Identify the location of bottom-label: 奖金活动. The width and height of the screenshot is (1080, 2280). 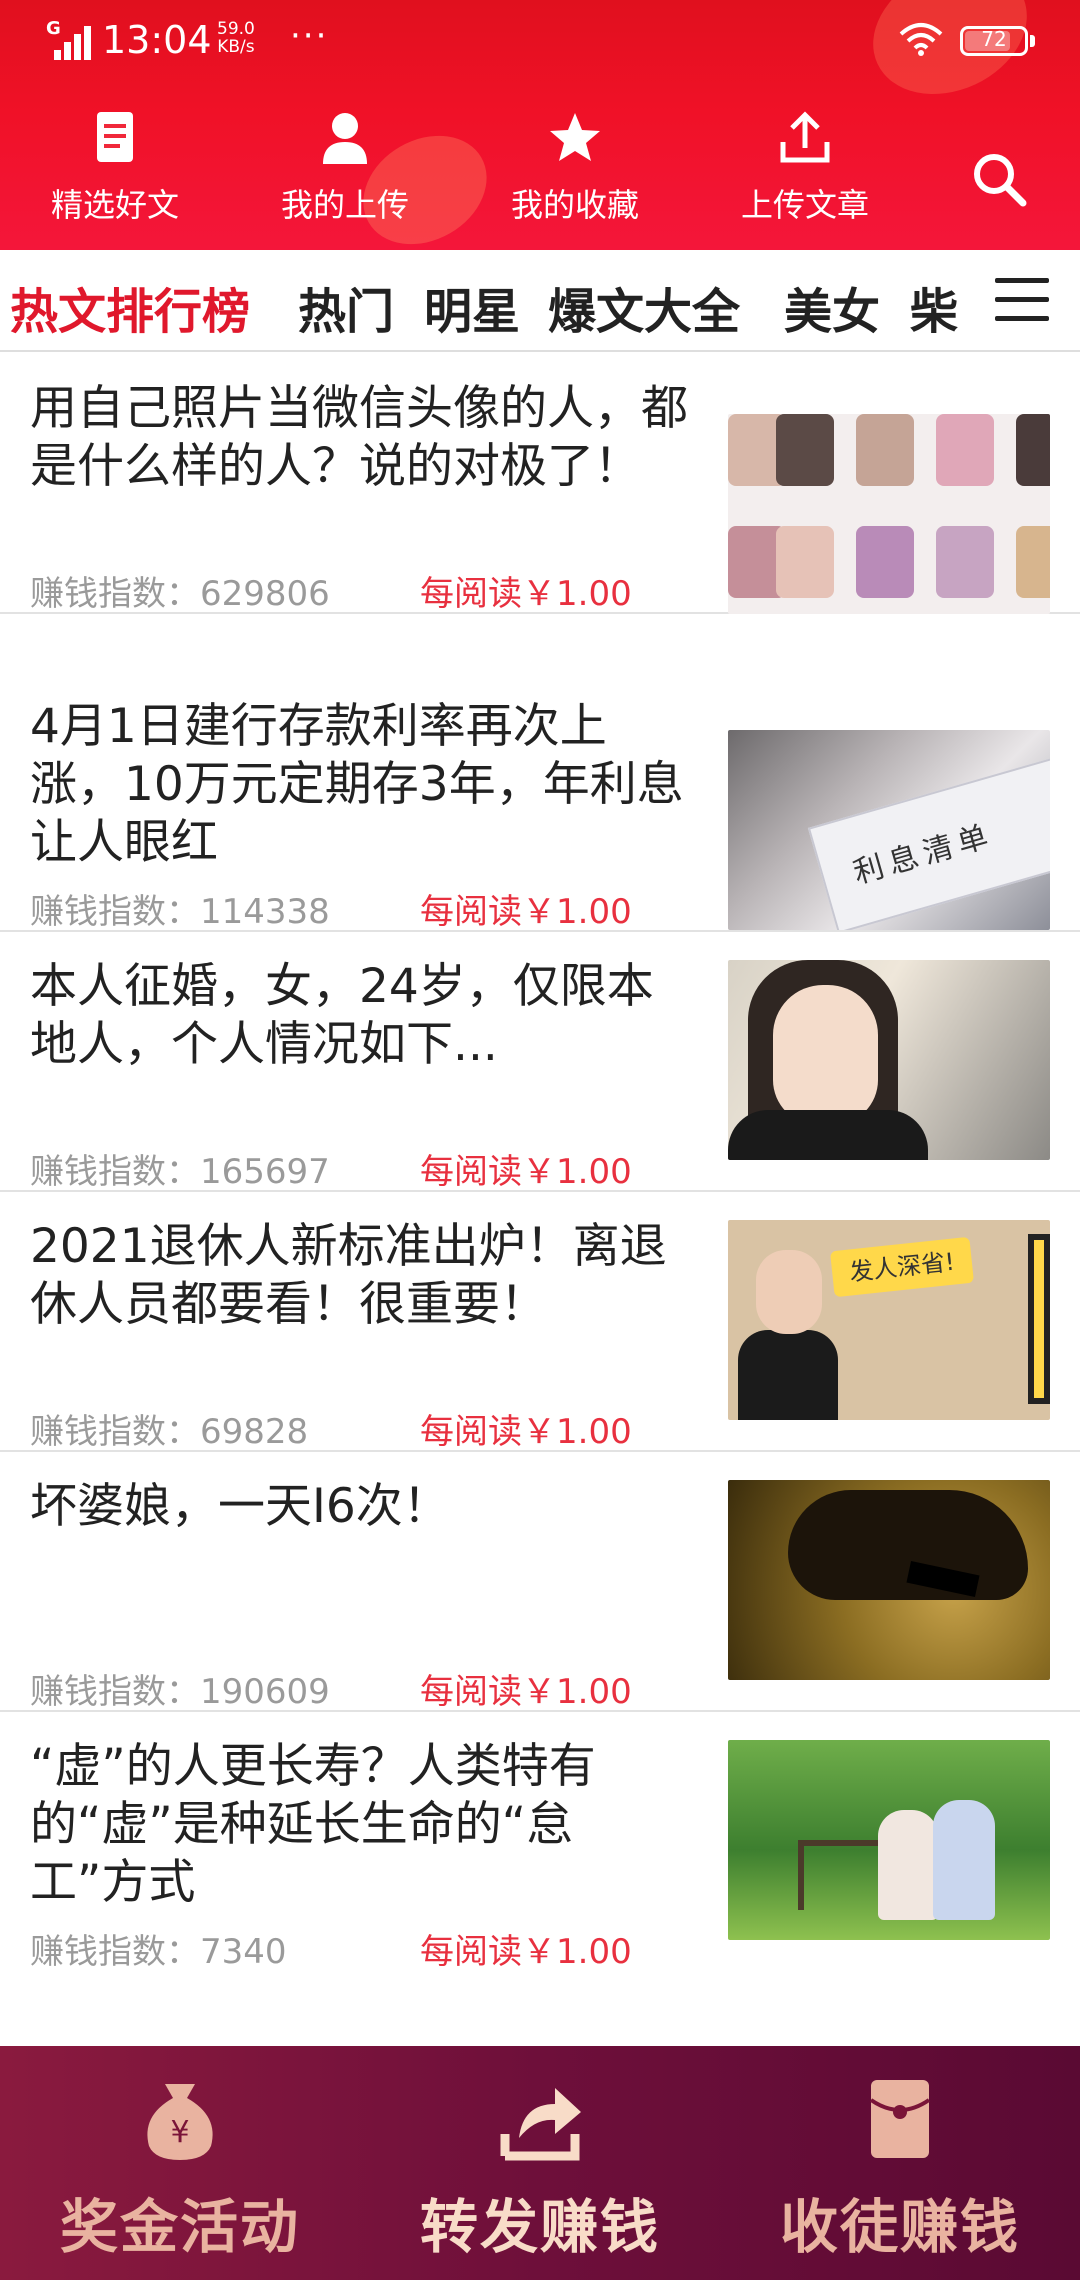
(179, 2227).